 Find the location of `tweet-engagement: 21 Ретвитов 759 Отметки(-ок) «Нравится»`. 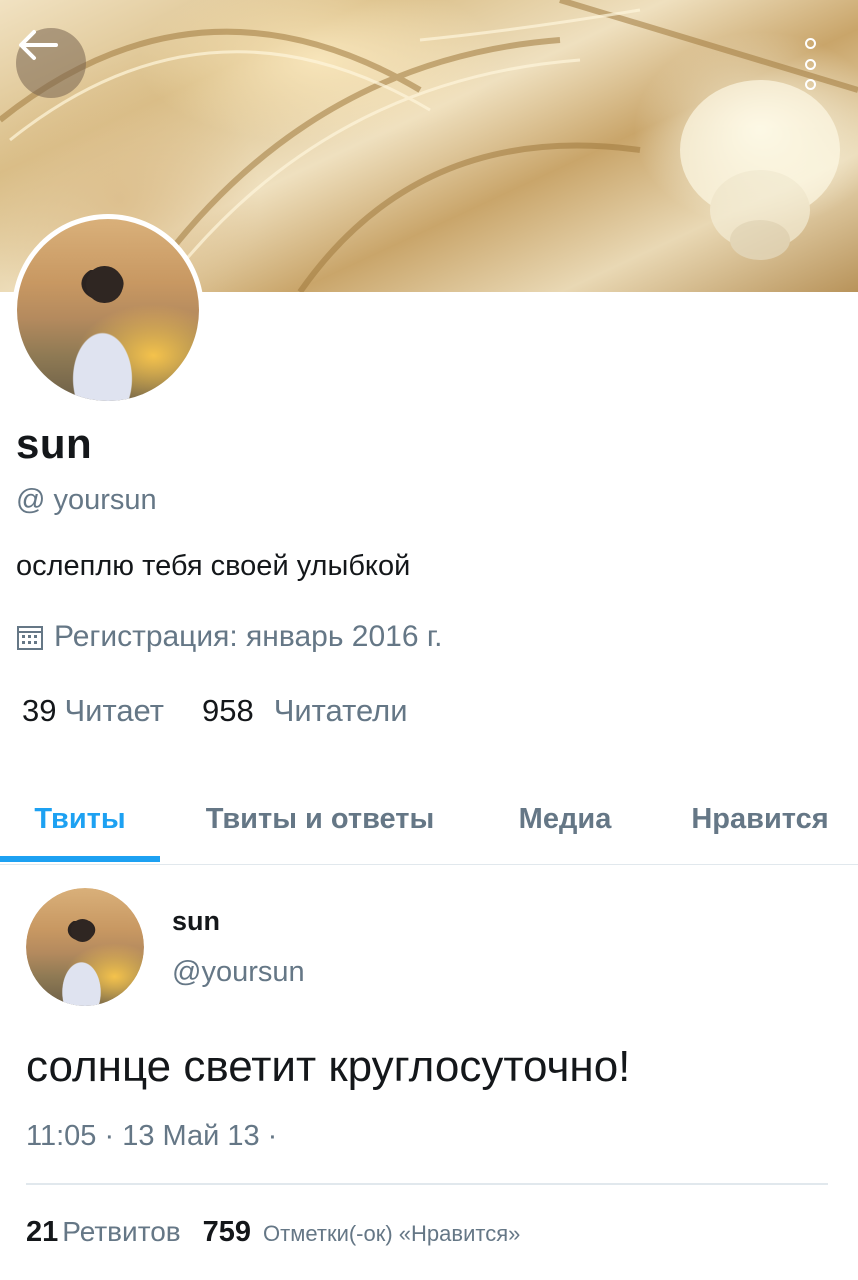

tweet-engagement: 21 Ретвитов 759 Отметки(-ок) «Нравится» is located at coordinates (273, 1232).